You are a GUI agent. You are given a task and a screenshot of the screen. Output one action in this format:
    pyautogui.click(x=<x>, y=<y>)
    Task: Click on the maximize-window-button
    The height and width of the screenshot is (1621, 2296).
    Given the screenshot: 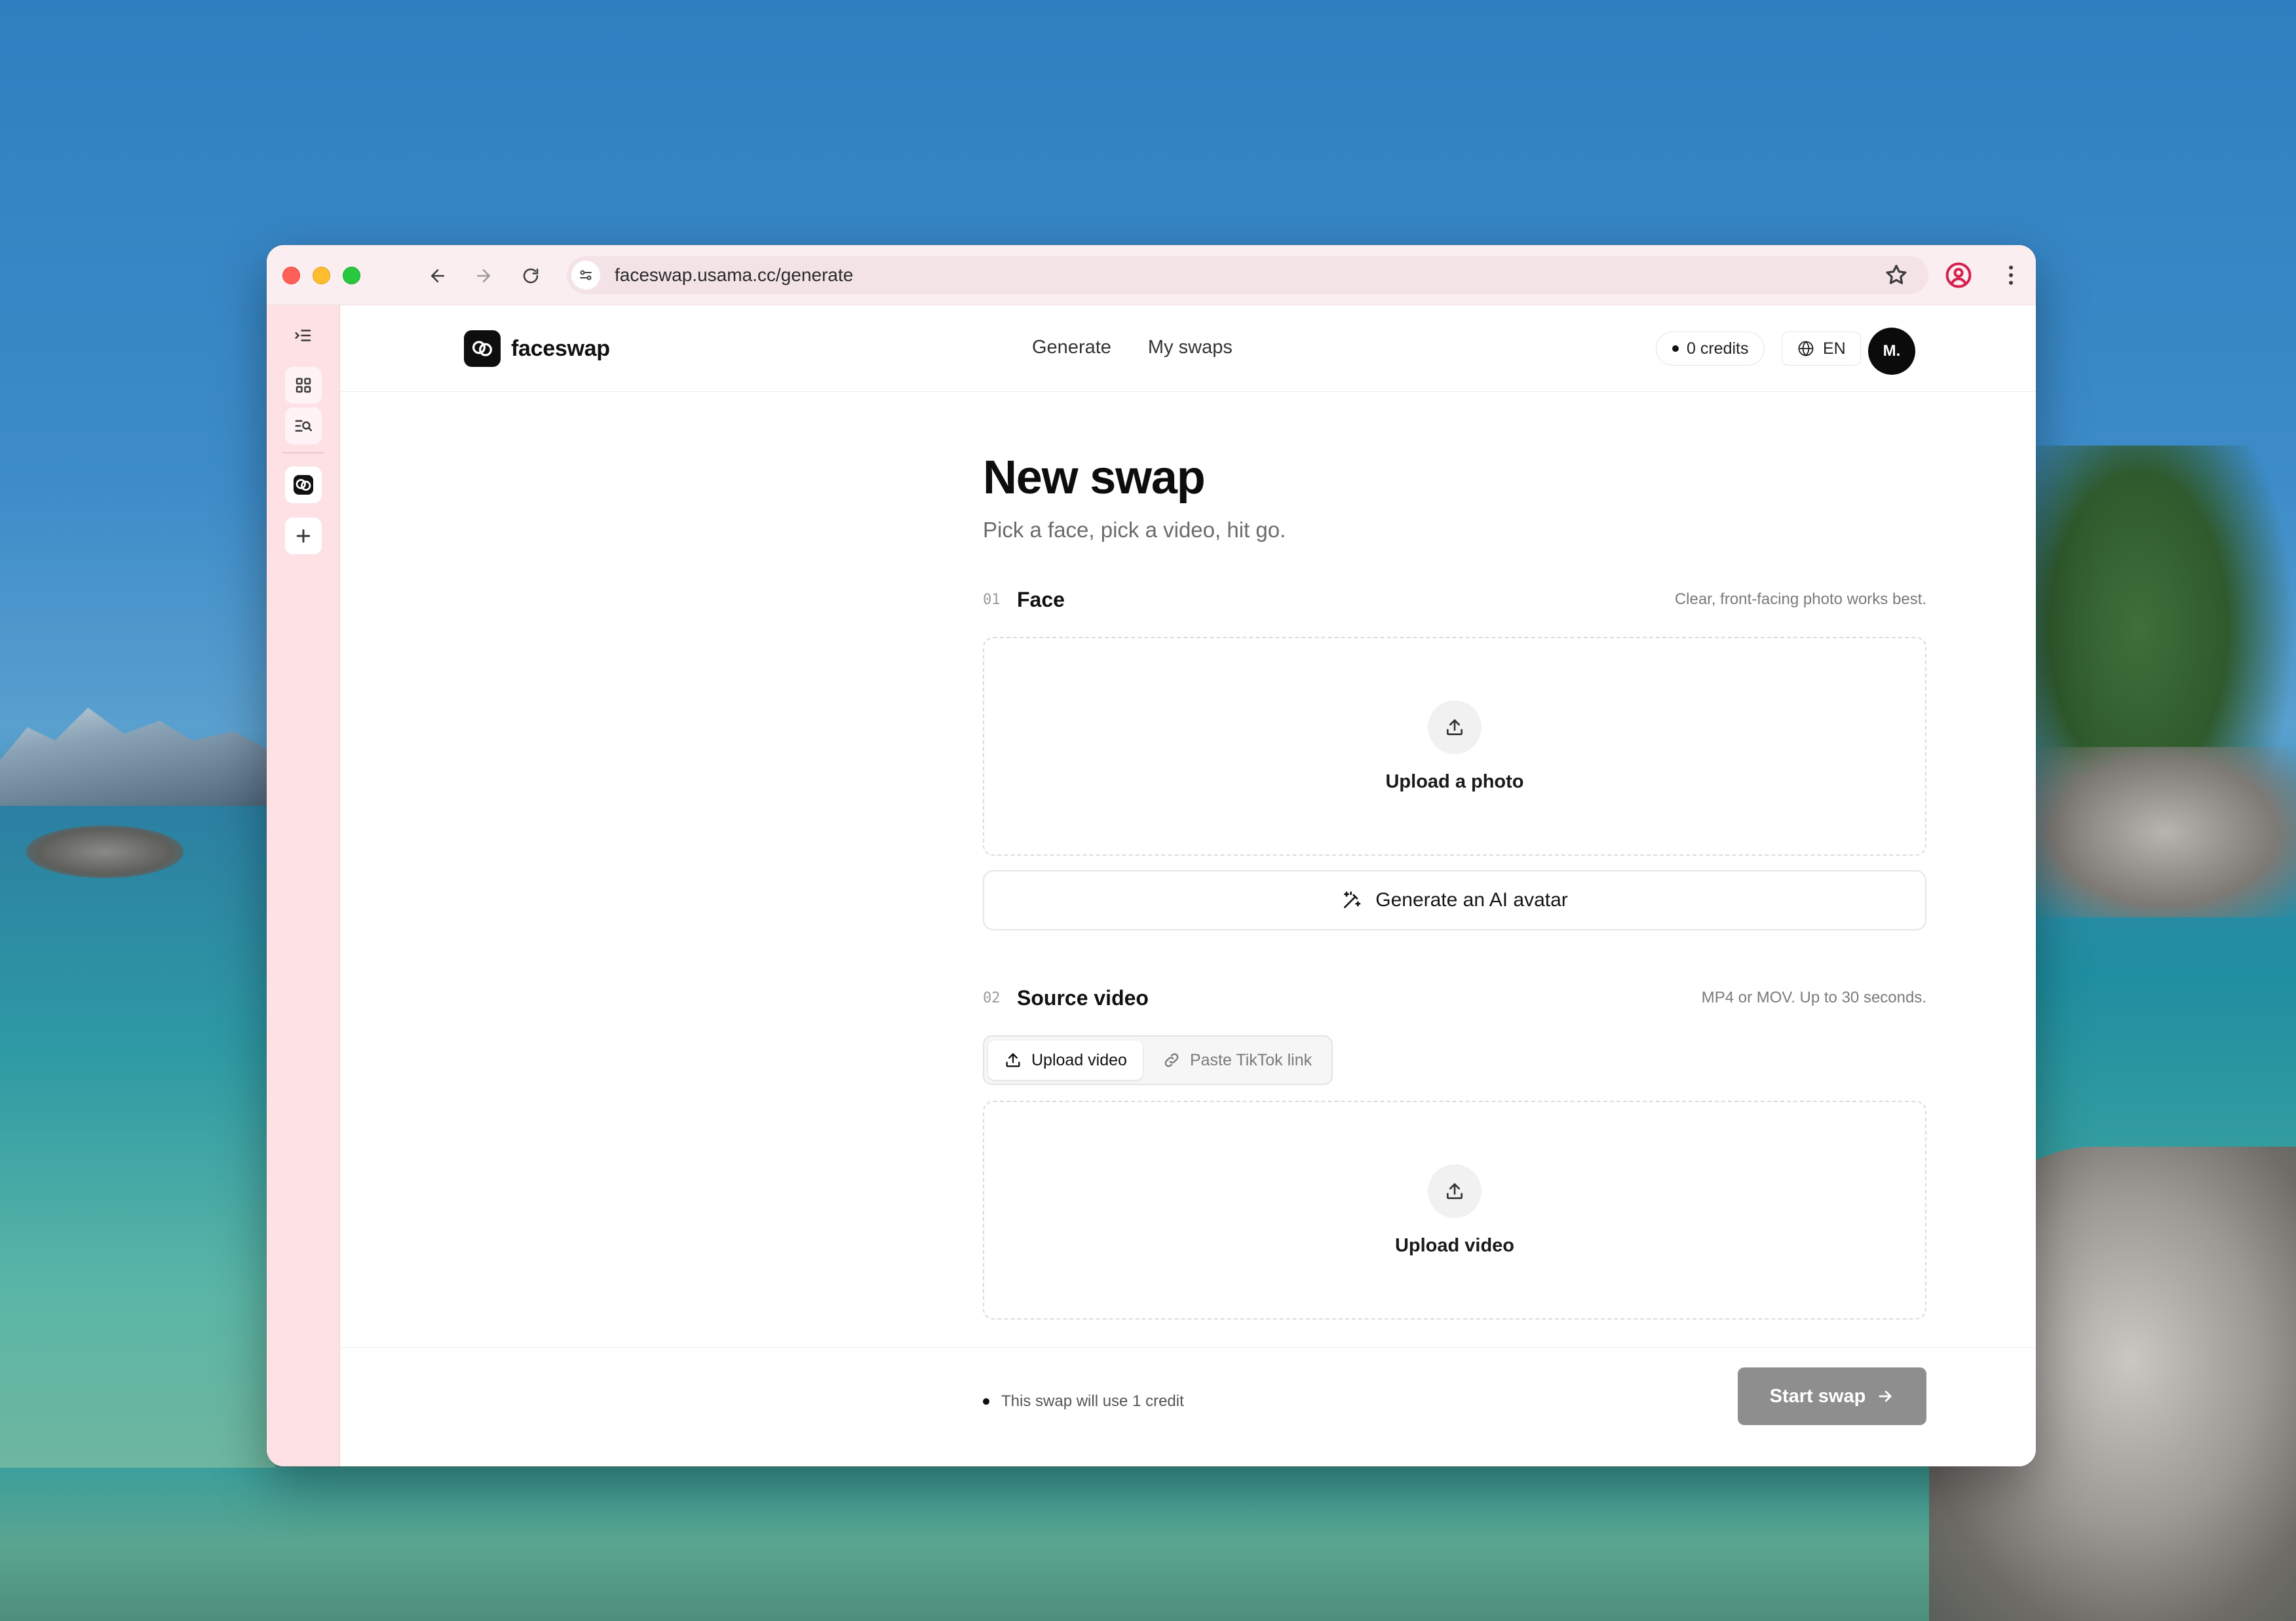 What is the action you would take?
    pyautogui.click(x=351, y=275)
    